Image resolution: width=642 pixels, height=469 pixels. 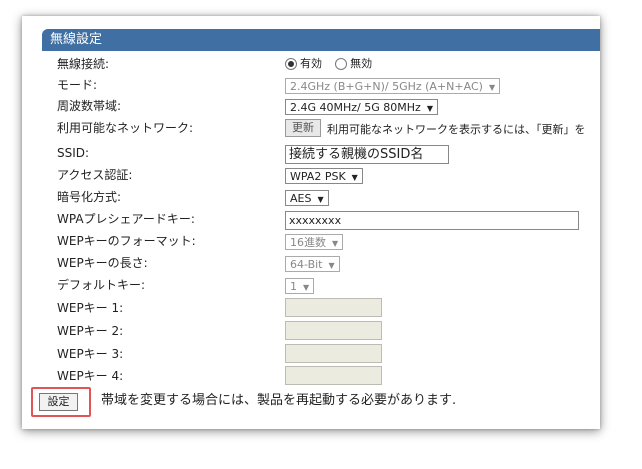 What do you see at coordinates (77, 85) in the screenshot?
I see `mode-label: モード:` at bounding box center [77, 85].